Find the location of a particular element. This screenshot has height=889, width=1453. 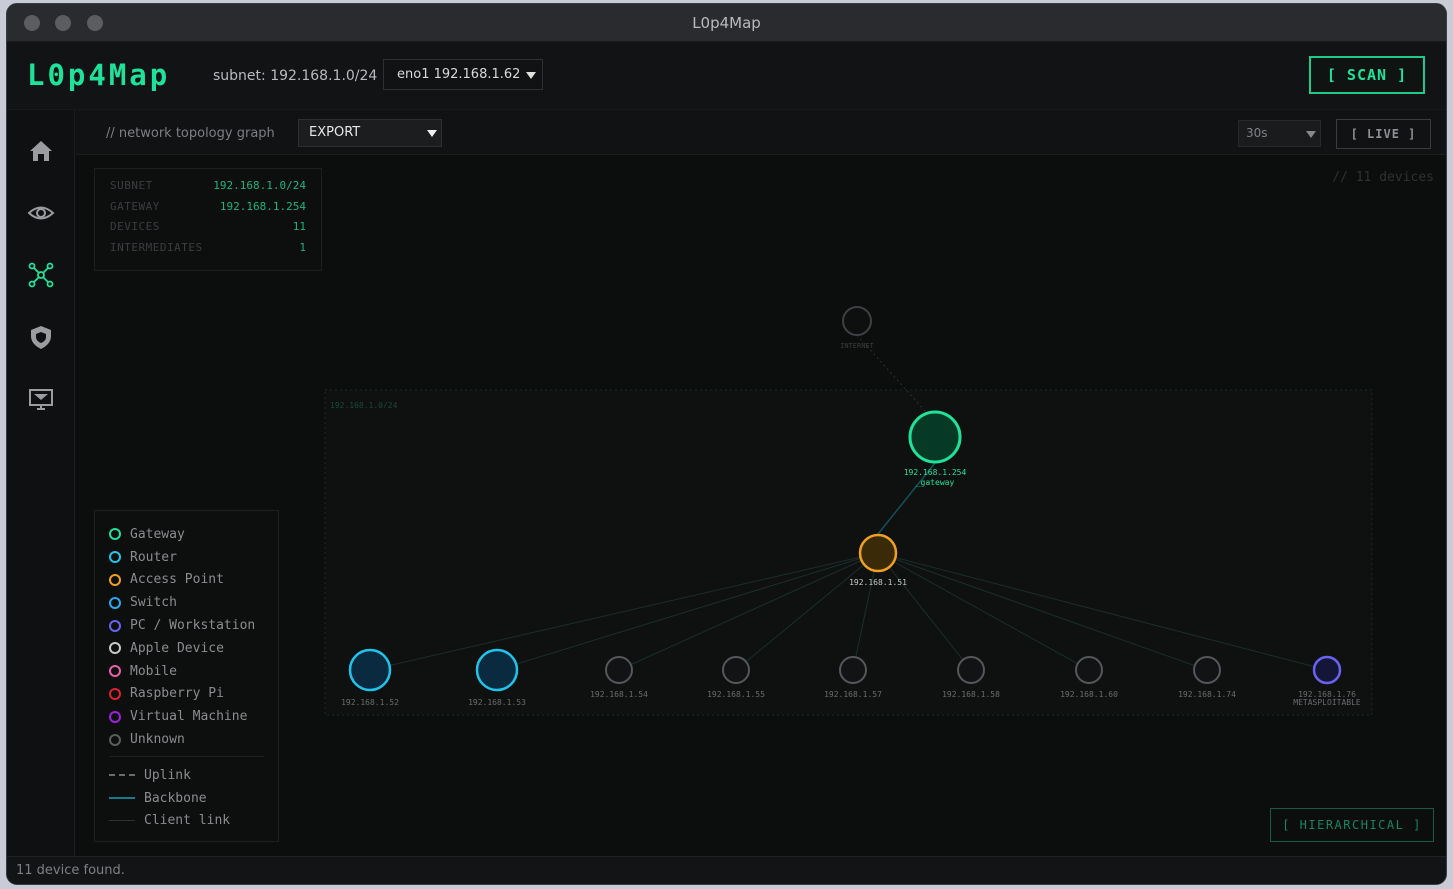

info-row: SUBNET 192.168.1.0/24 is located at coordinates (208, 185).